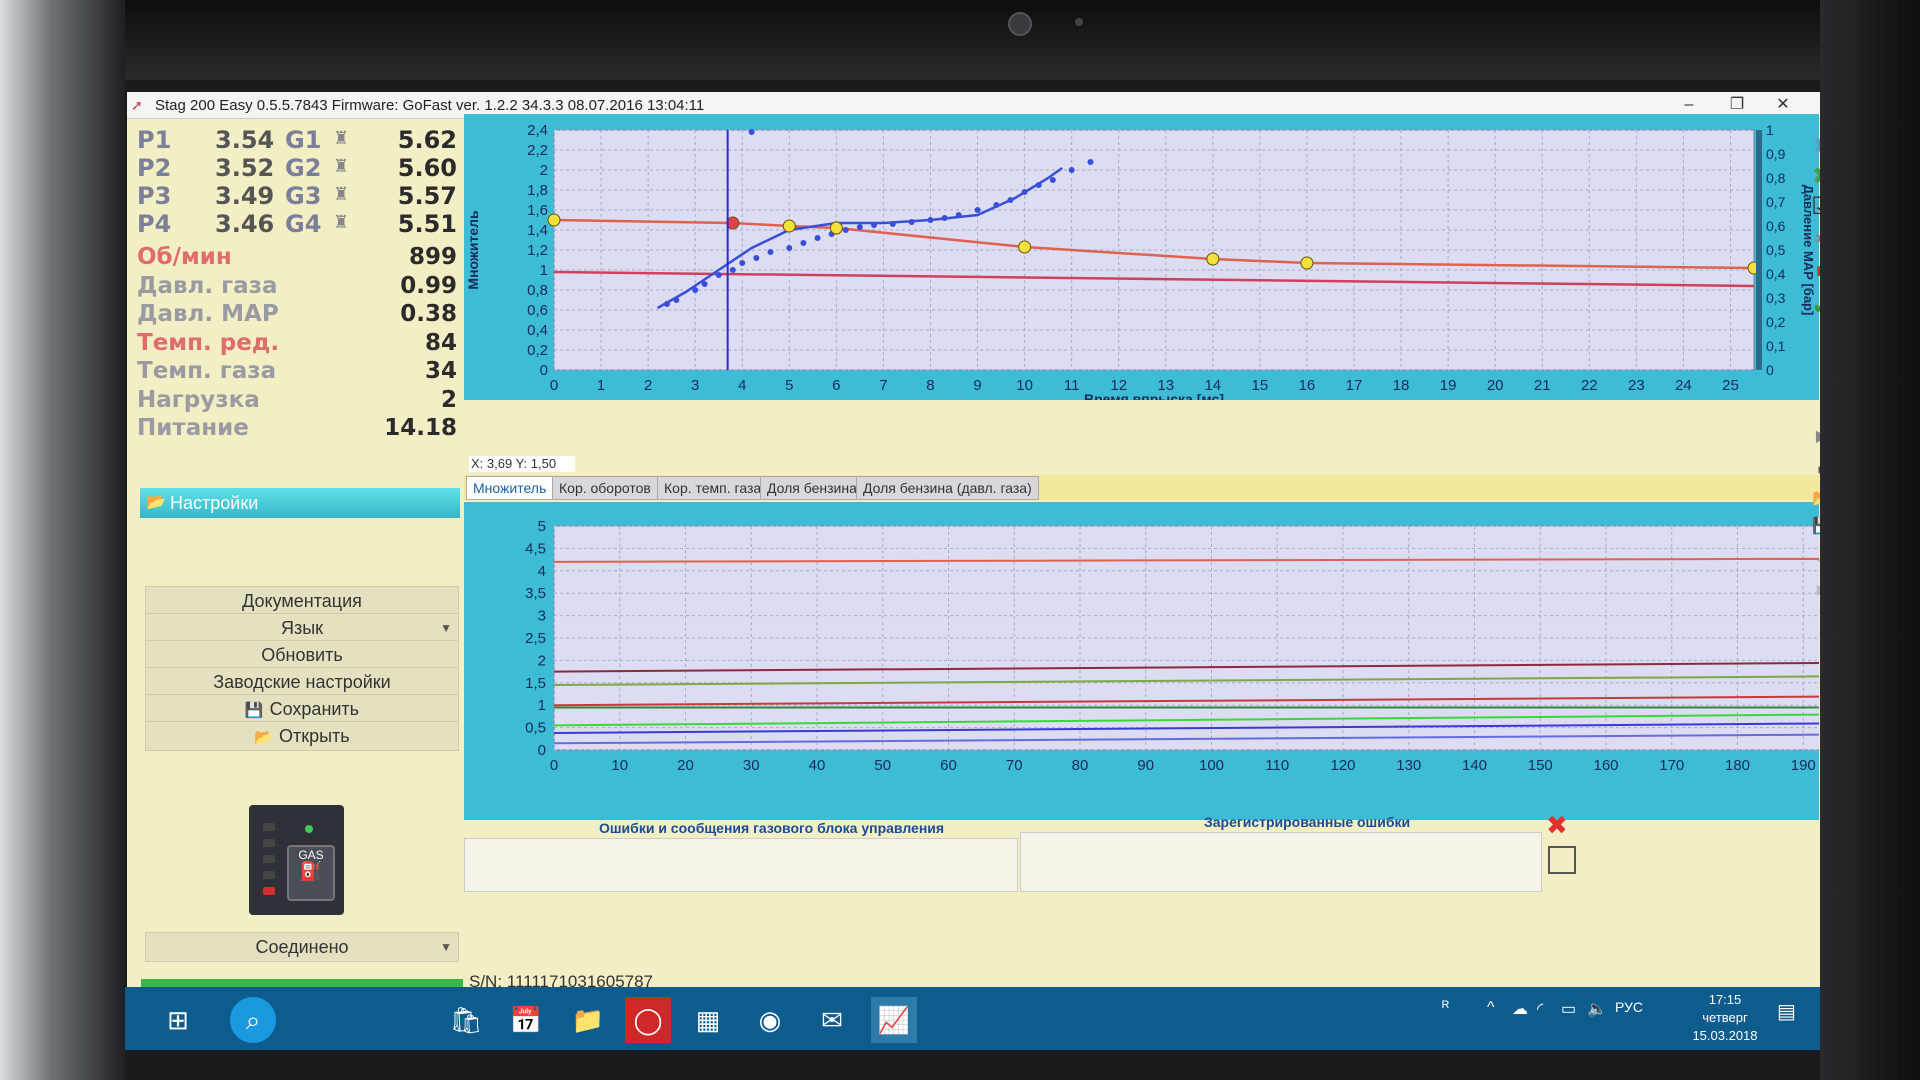 The width and height of the screenshot is (1920, 1080). What do you see at coordinates (1813, 177) in the screenshot?
I see `delete-all-icon: ✖` at bounding box center [1813, 177].